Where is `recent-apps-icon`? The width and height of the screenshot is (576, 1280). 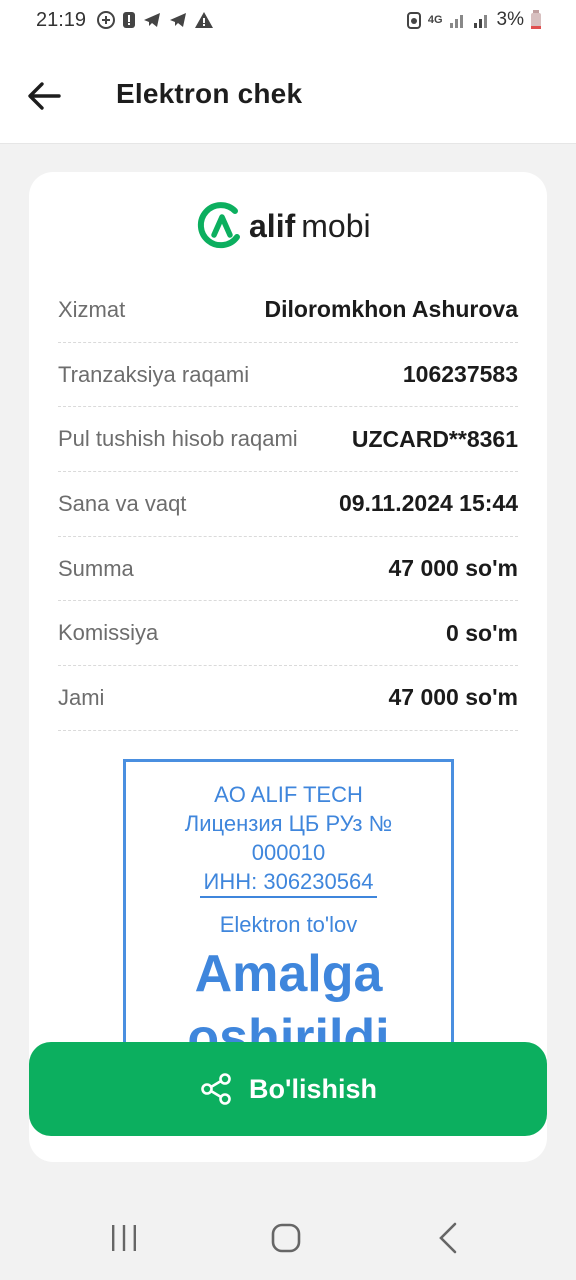
recent-apps-icon is located at coordinates (124, 1238).